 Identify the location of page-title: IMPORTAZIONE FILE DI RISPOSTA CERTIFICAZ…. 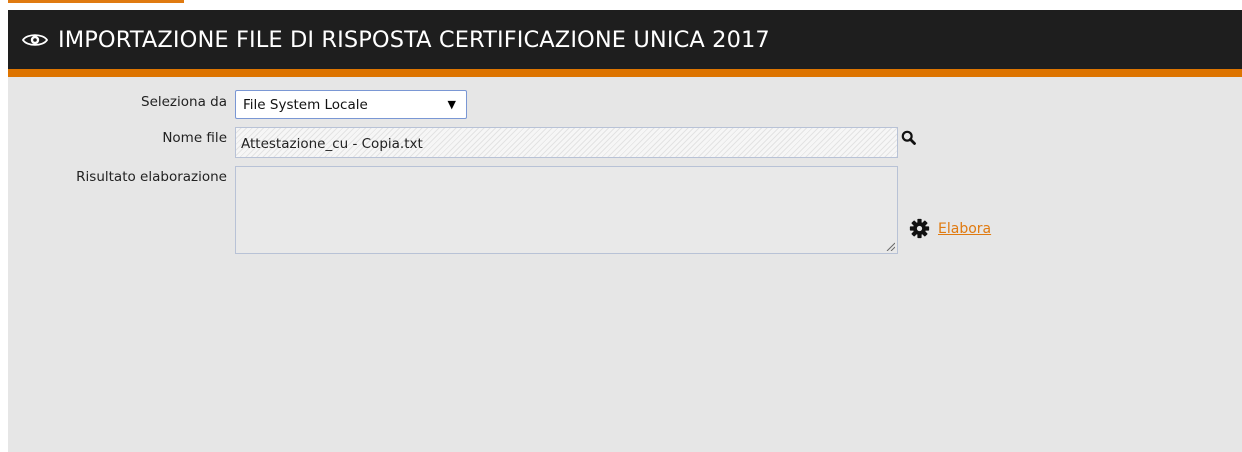
(414, 39).